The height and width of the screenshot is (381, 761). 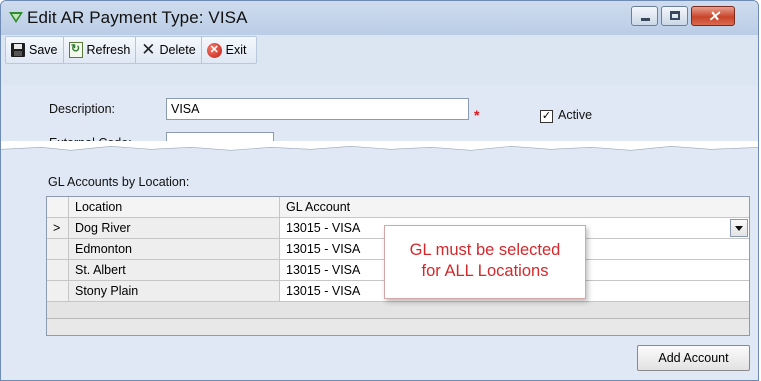 I want to click on exit-button: ✕ Exit, so click(x=227, y=50).